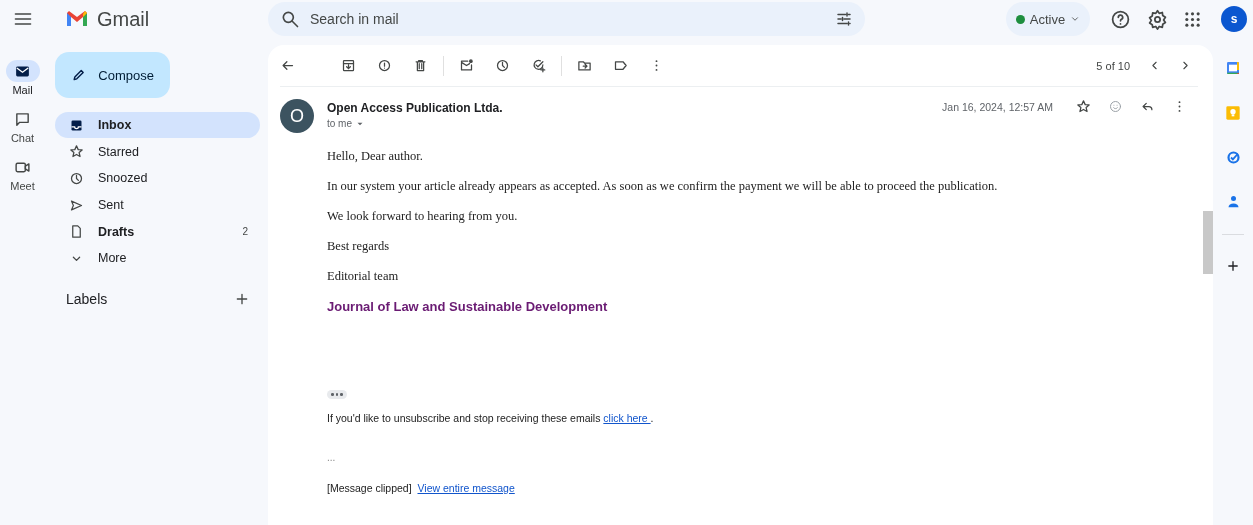  I want to click on account-avatar: s, so click(1234, 19).